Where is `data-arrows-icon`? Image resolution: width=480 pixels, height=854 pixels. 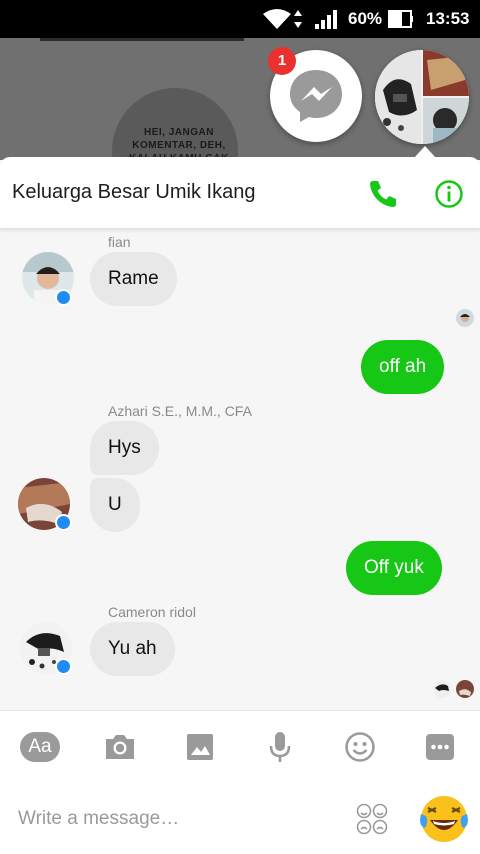 data-arrows-icon is located at coordinates (298, 19).